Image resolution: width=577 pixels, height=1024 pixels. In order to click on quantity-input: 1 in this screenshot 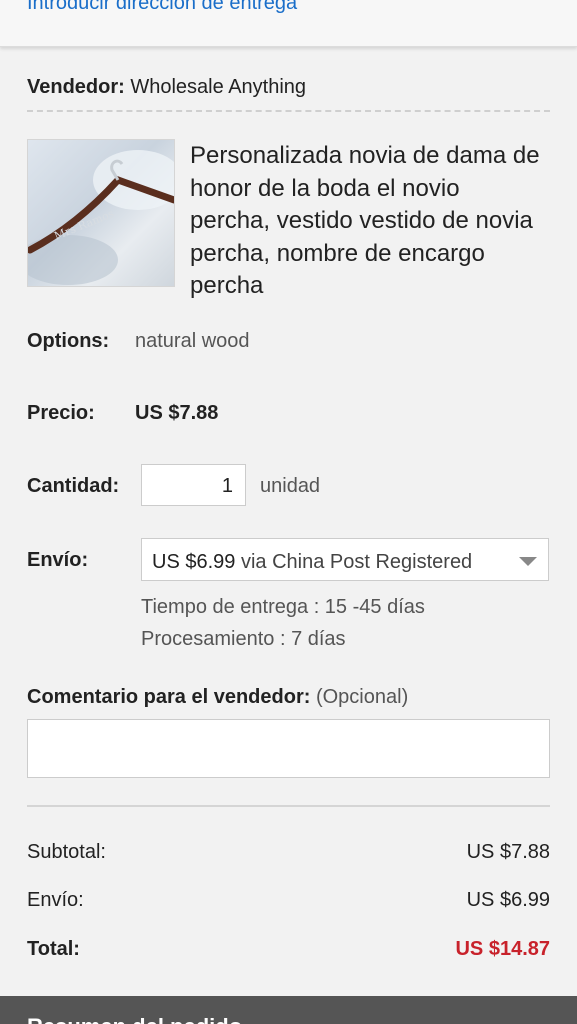, I will do `click(193, 485)`.